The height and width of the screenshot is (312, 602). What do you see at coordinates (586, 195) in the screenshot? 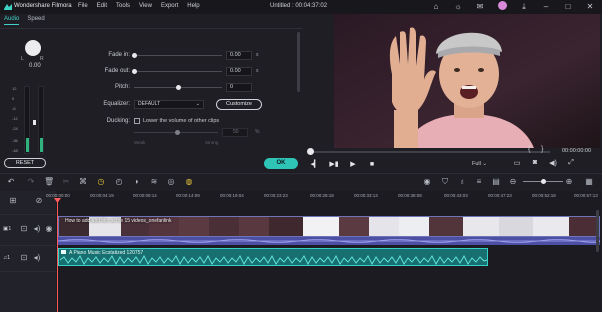
I see `ruler-label: 00:00:57:13` at bounding box center [586, 195].